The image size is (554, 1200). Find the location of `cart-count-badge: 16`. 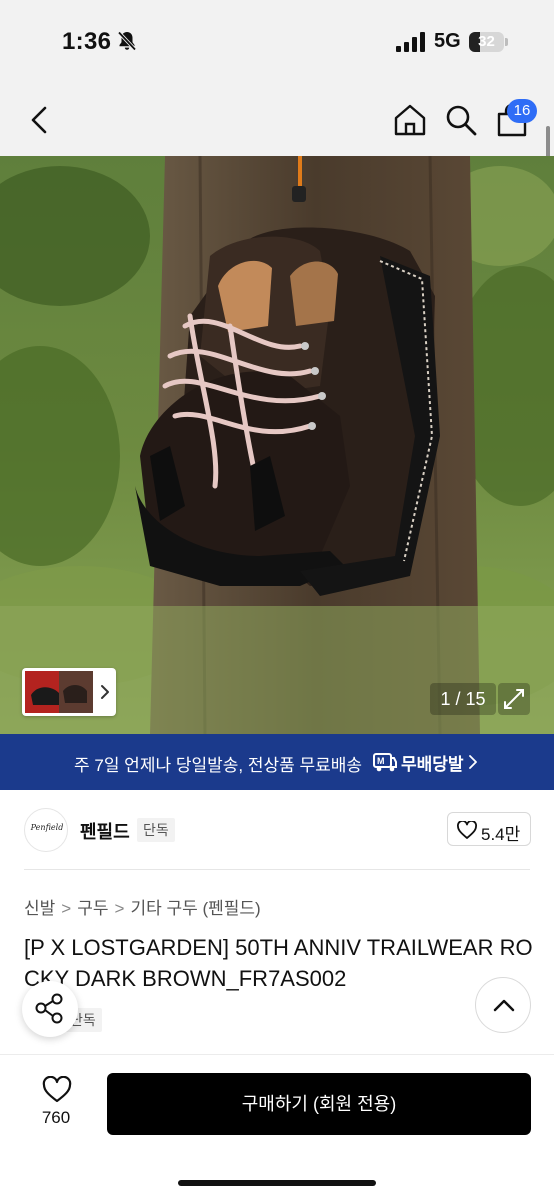

cart-count-badge: 16 is located at coordinates (522, 111).